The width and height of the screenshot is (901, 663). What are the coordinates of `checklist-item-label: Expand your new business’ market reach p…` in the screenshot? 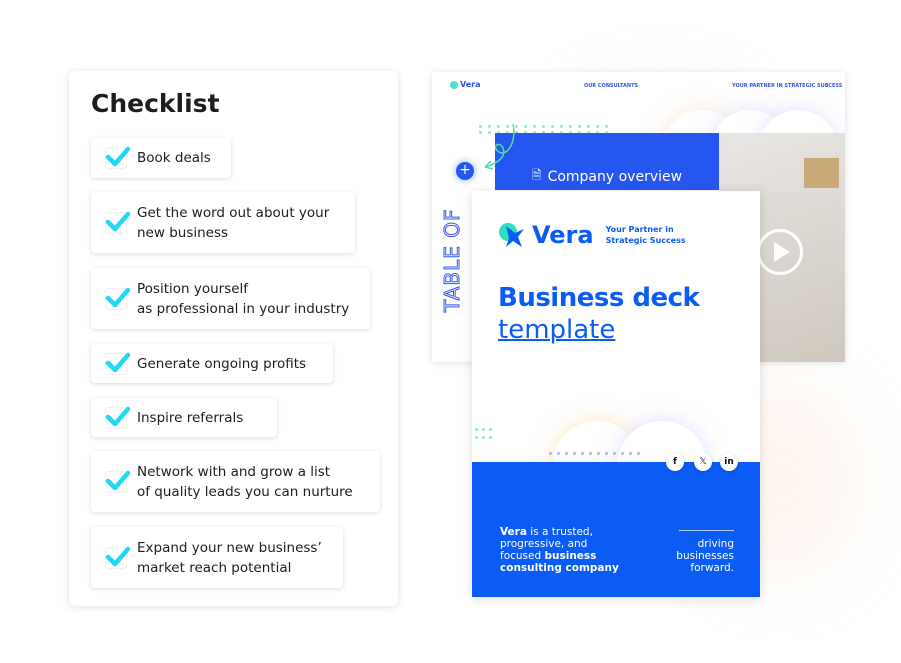 It's located at (229, 557).